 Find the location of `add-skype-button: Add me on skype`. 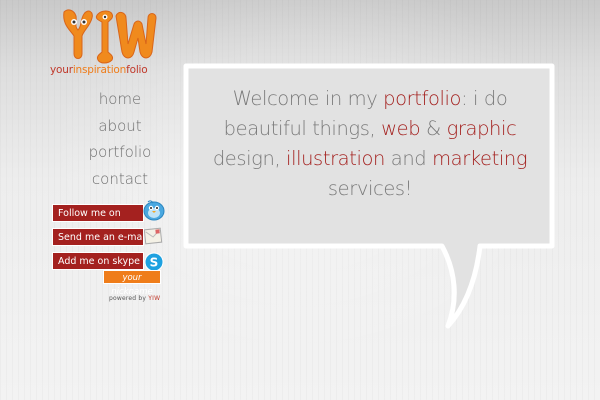

add-skype-button: Add me on skype is located at coordinates (98, 261).